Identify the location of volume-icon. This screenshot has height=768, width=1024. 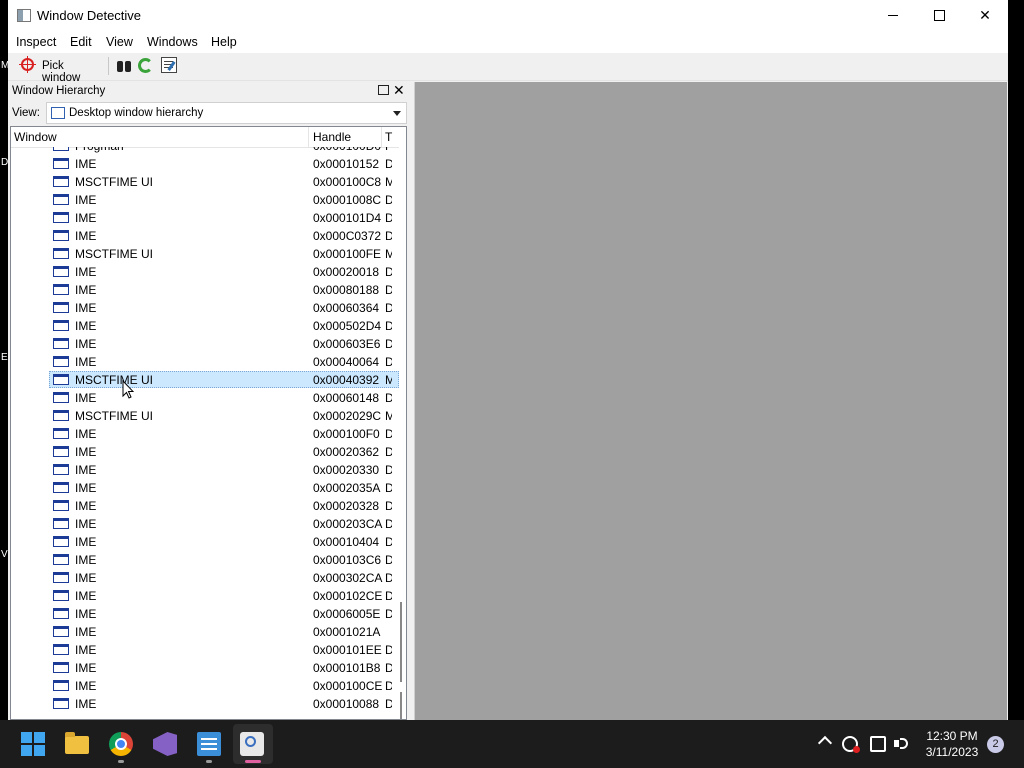
(902, 744).